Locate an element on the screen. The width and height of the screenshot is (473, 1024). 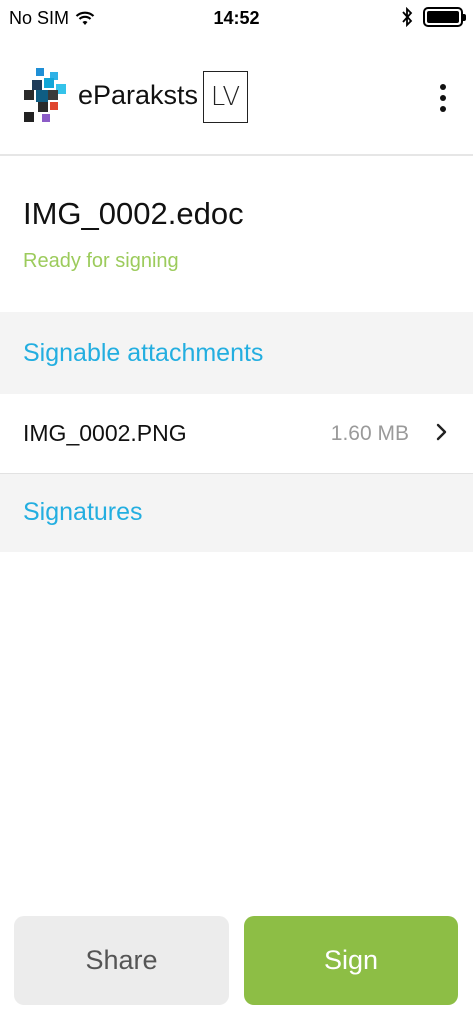
attachment-name: IMG_0002.PNG is located at coordinates (105, 433).